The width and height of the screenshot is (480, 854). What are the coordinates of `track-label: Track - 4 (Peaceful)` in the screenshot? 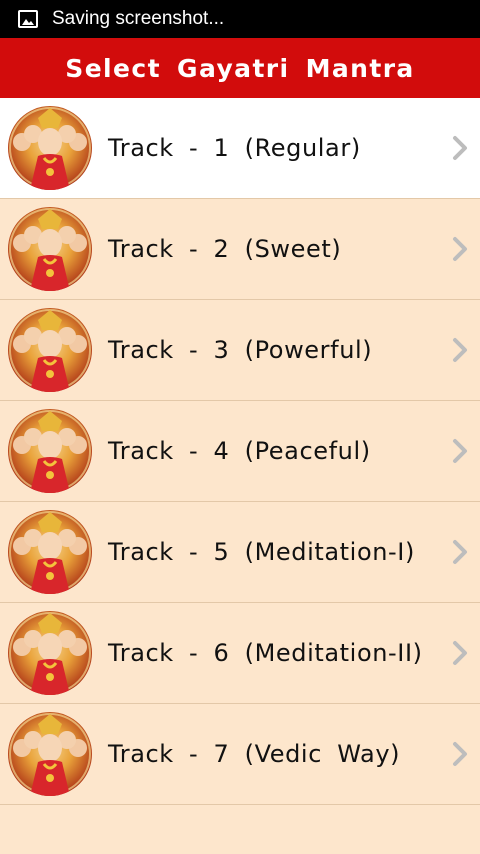 It's located at (239, 451).